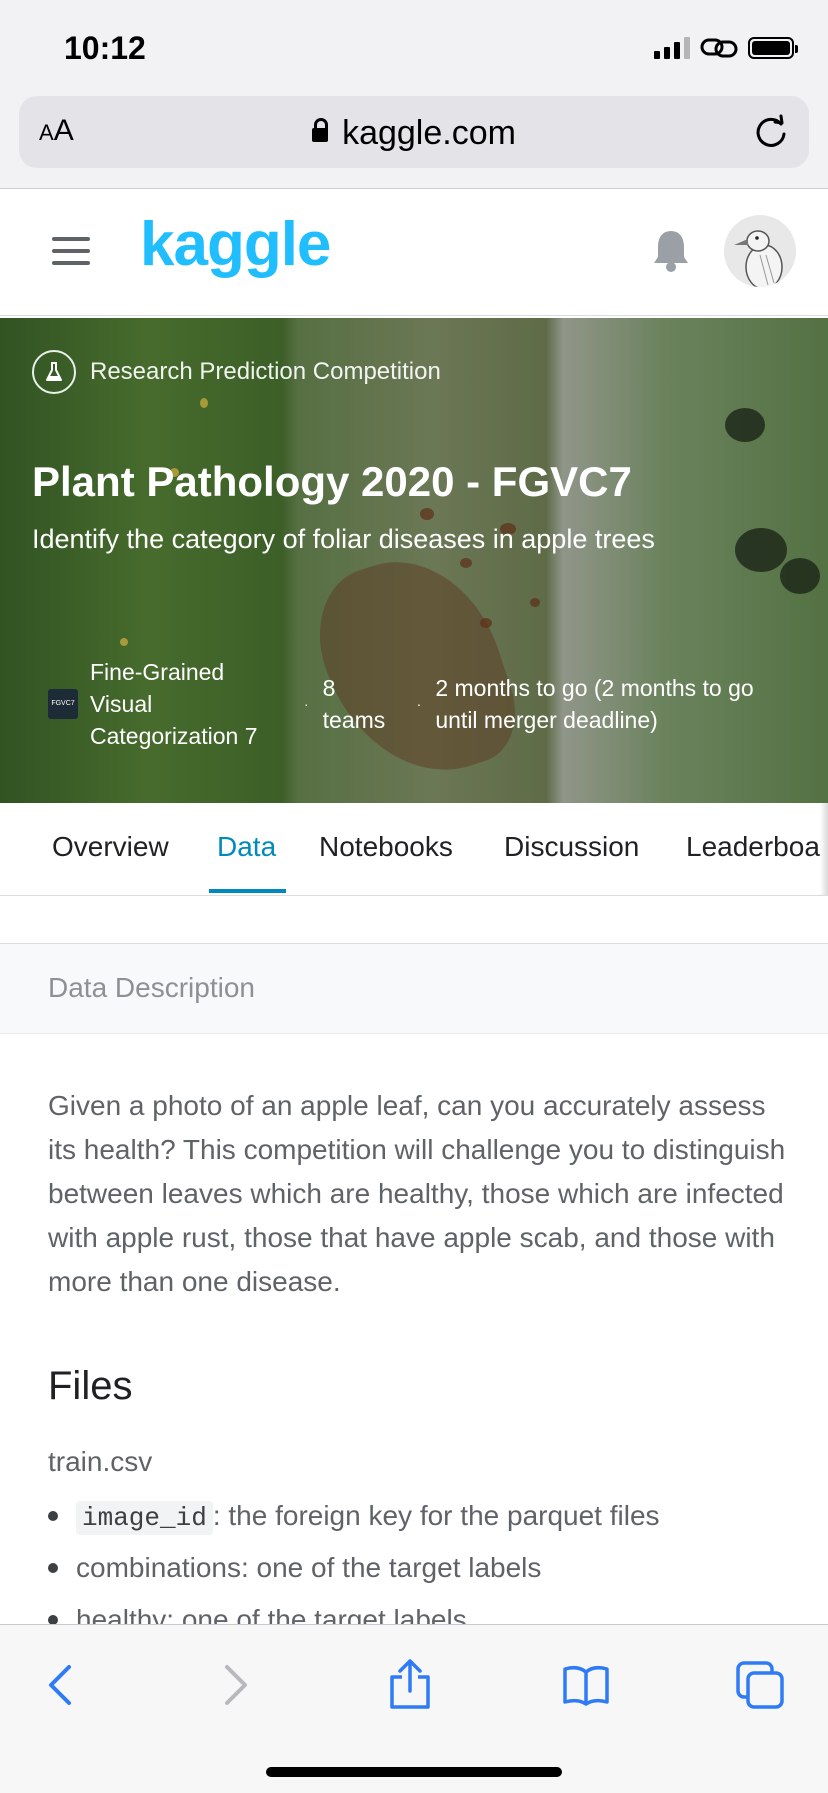 The width and height of the screenshot is (828, 1793). Describe the element at coordinates (672, 48) in the screenshot. I see `cellular-signal-icon` at that location.